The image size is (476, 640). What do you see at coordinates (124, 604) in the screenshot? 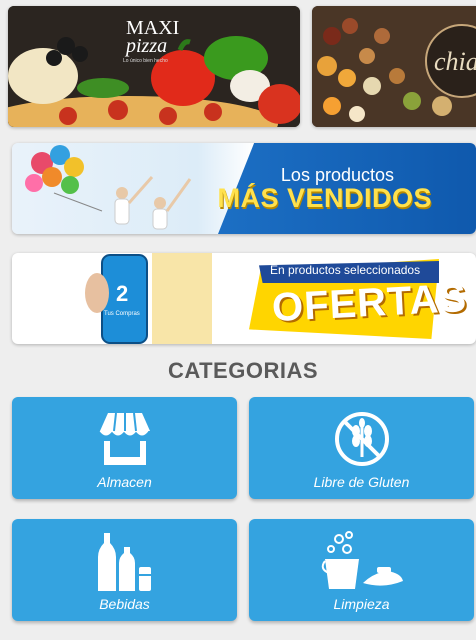
I see `category-label: Bebidas` at bounding box center [124, 604].